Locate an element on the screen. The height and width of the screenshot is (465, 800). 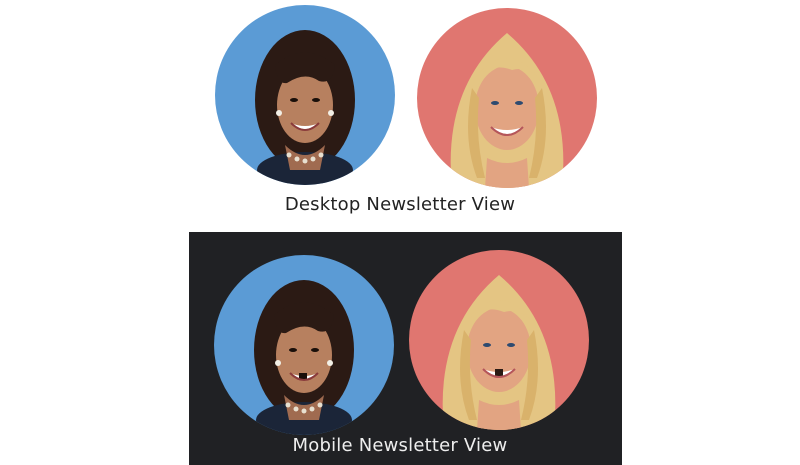
portrait-right-mobile is located at coordinates (499, 340).